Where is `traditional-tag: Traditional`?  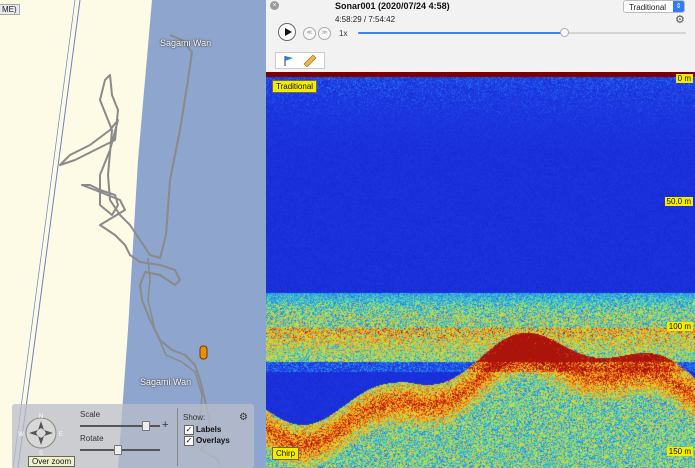
traditional-tag: Traditional is located at coordinates (295, 86).